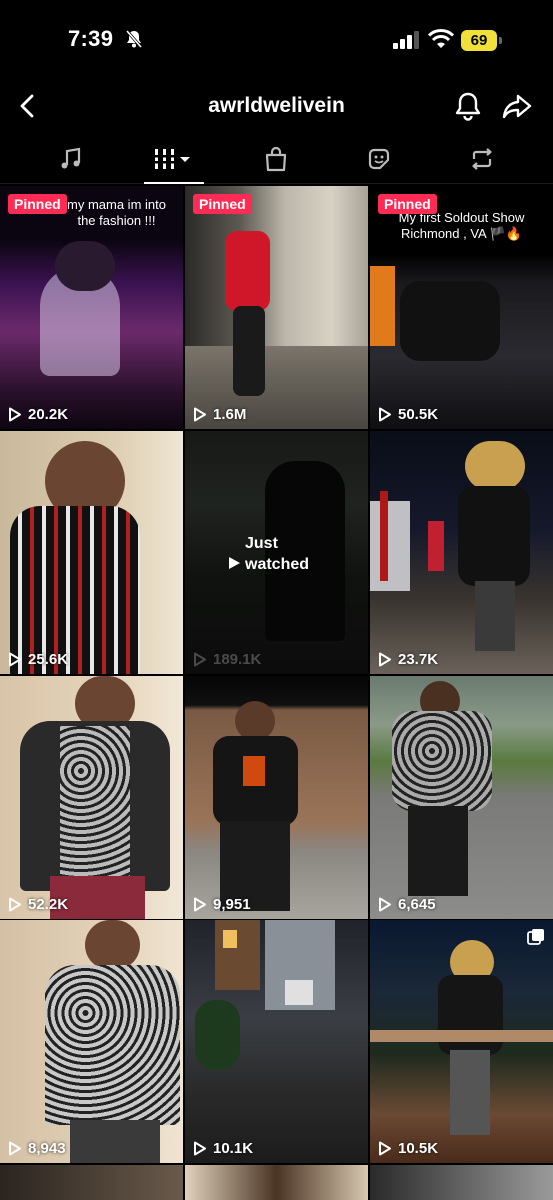  Describe the element at coordinates (408, 659) in the screenshot. I see `view-count: 23.7K` at that location.